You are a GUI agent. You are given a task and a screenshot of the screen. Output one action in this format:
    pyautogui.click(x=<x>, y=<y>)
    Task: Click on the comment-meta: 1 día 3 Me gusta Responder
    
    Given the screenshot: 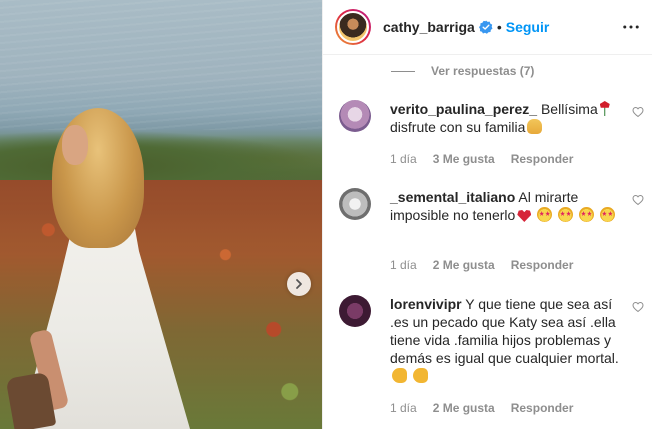 What is the action you would take?
    pyautogui.click(x=489, y=159)
    